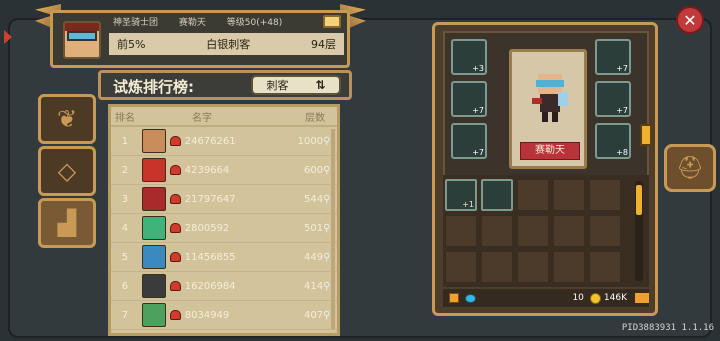  What do you see at coordinates (639, 231) in the screenshot?
I see `inventory-scrollbar` at bounding box center [639, 231].